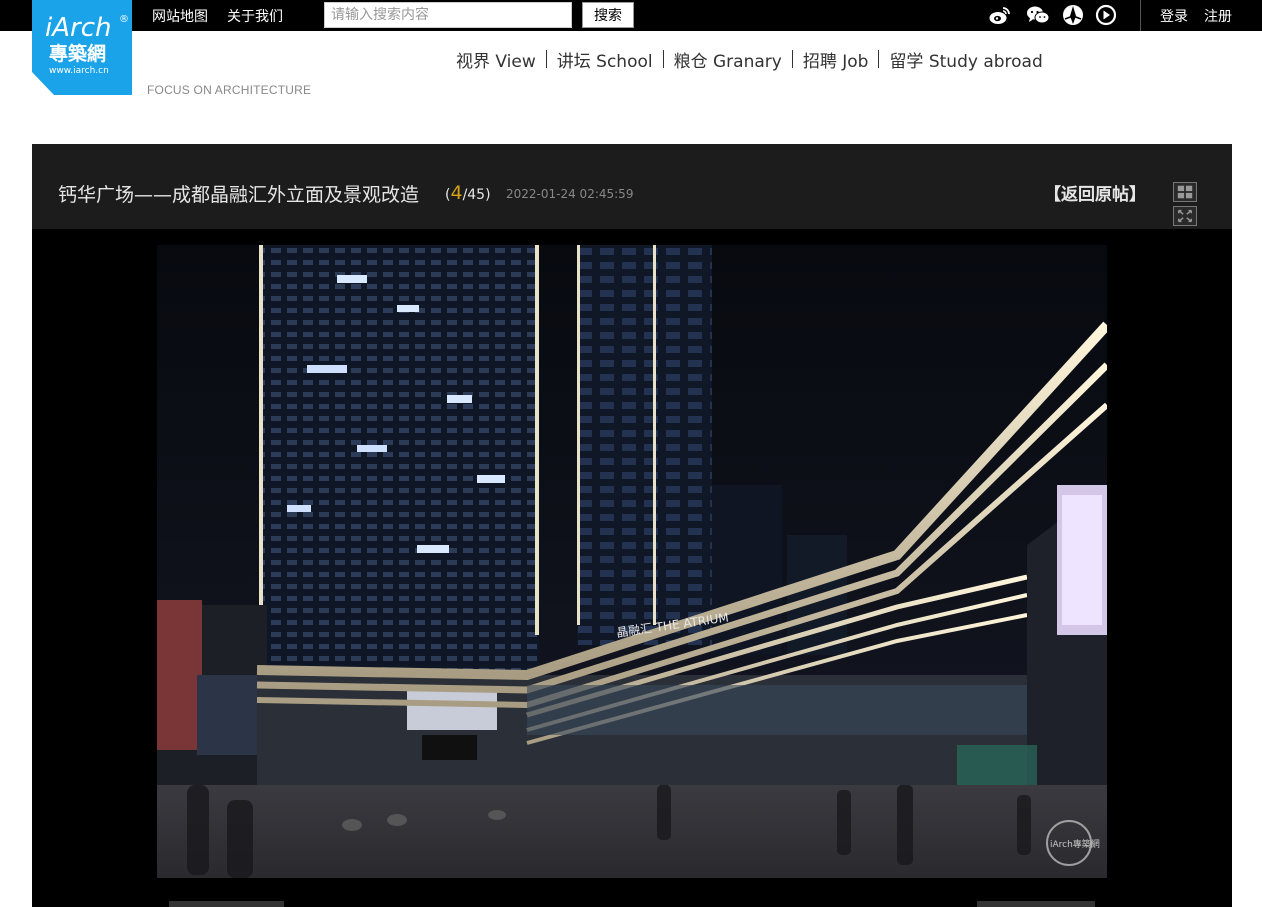  I want to click on total-count: /45, so click(474, 195).